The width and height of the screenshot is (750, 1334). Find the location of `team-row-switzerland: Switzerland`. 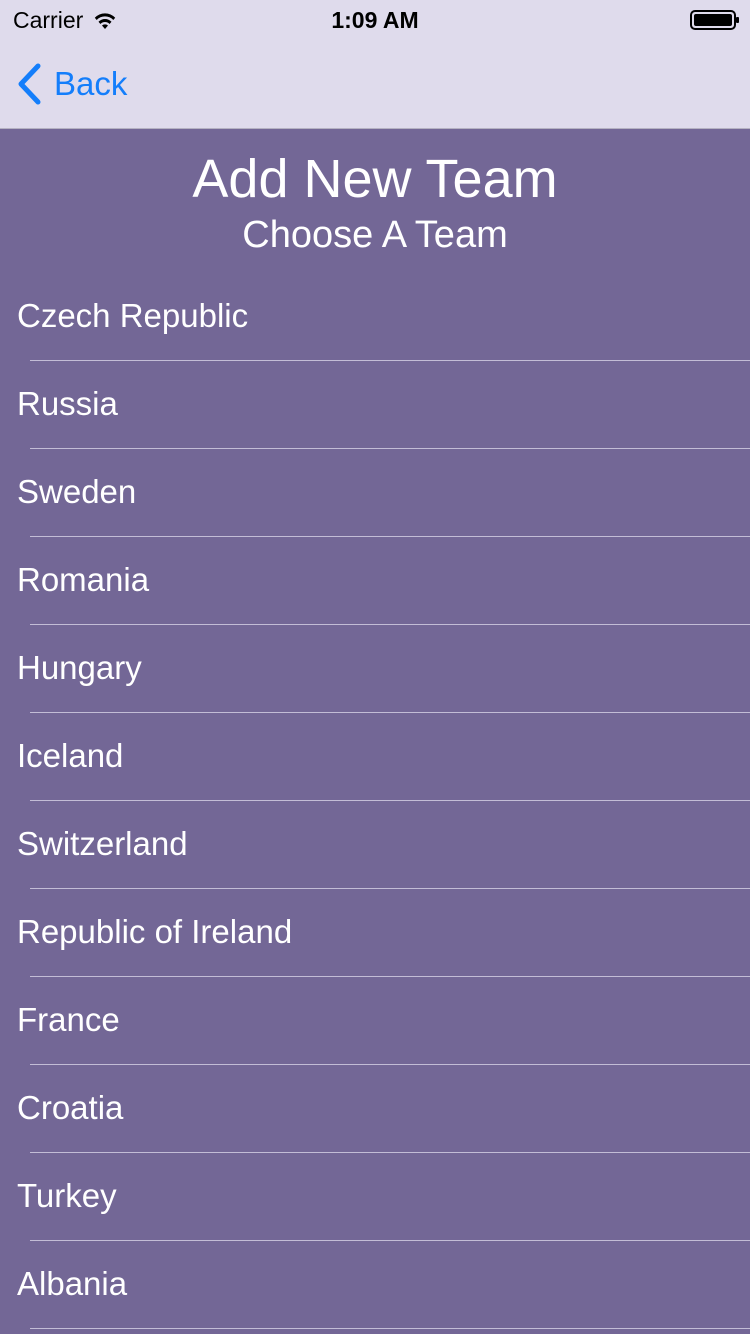

team-row-switzerland: Switzerland is located at coordinates (375, 845).